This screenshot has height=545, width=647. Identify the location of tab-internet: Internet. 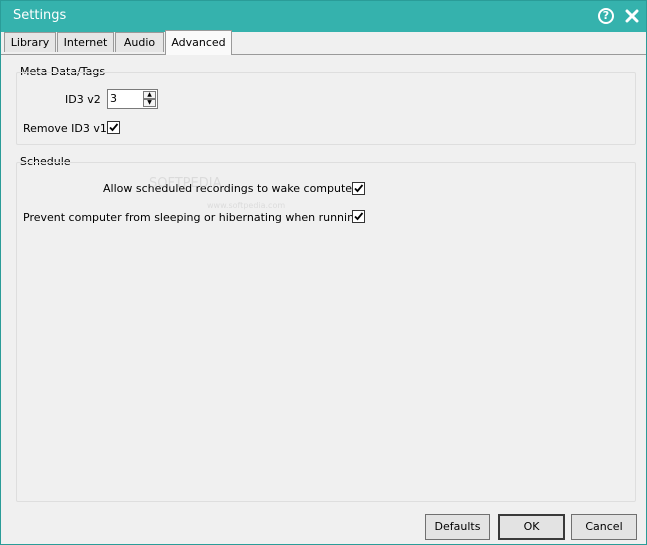
(85, 42).